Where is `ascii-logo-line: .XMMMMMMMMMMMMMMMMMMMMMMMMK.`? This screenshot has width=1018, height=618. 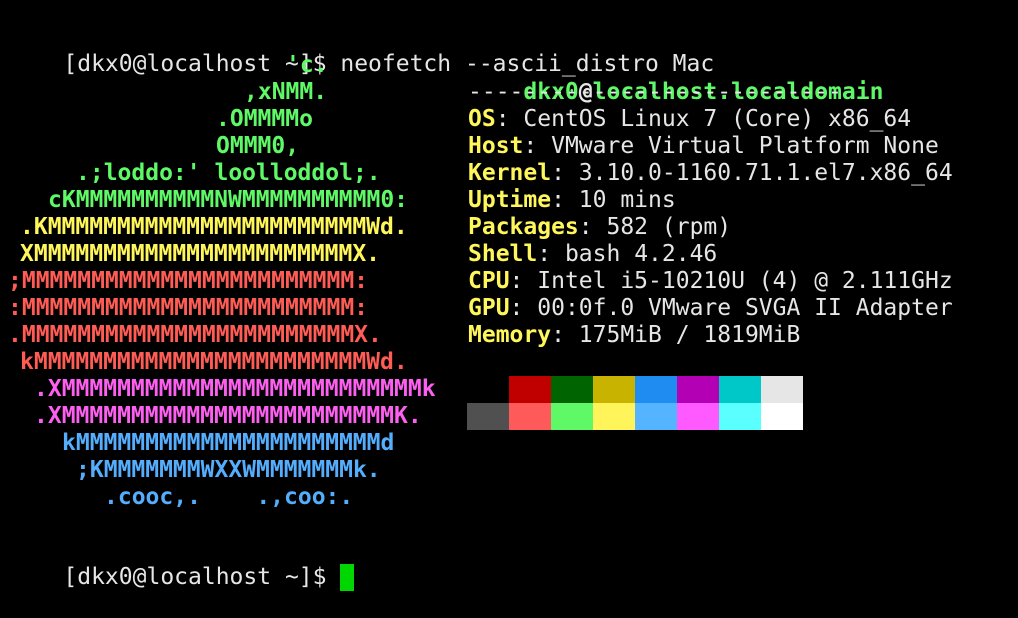
ascii-logo-line: .XMMMMMMMMMMMMMMMMMMMMMMMMK. is located at coordinates (228, 416).